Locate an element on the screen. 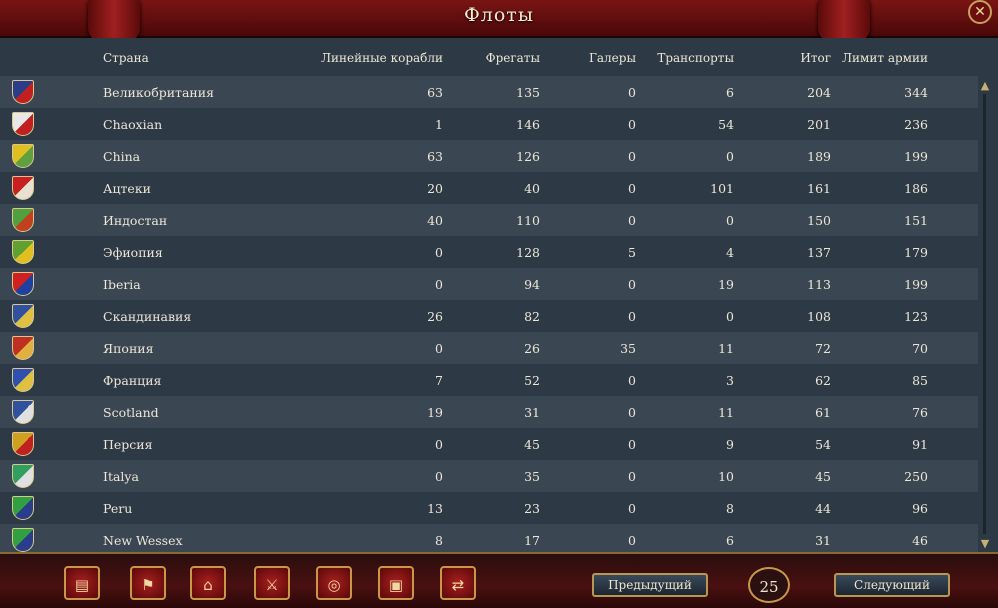 Image resolution: width=998 pixels, height=608 pixels. table-row: Великобритания 63 135 0 6 204 344 is located at coordinates (489, 92).